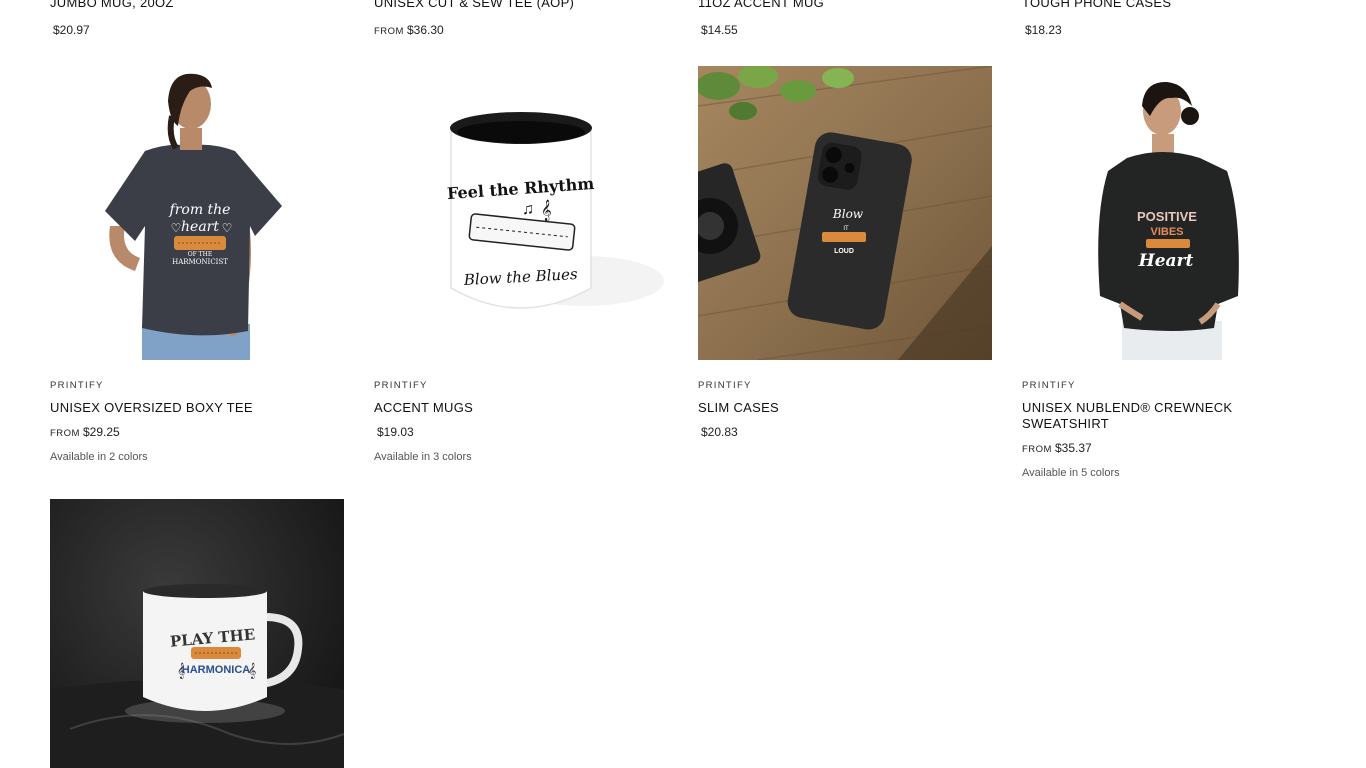 The height and width of the screenshot is (768, 1366). What do you see at coordinates (845, 408) in the screenshot?
I see `product-title: SLIM CASES` at bounding box center [845, 408].